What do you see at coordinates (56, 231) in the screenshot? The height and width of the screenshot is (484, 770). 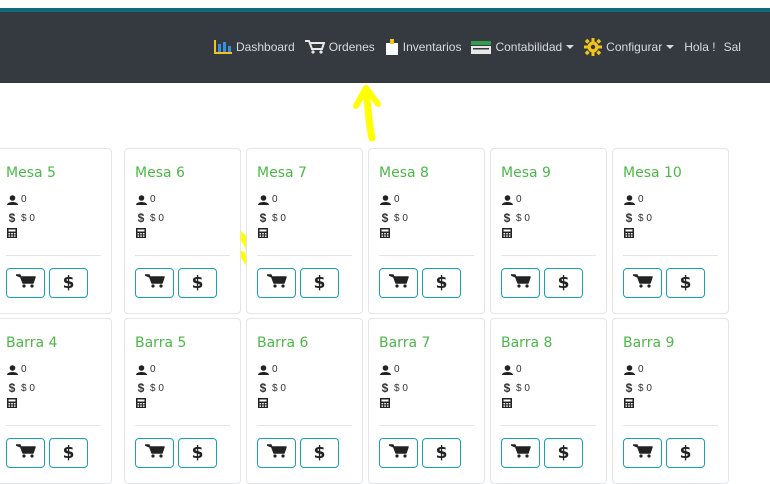 I see `table-card: Mesa 5 0 $ $ 0 $` at bounding box center [56, 231].